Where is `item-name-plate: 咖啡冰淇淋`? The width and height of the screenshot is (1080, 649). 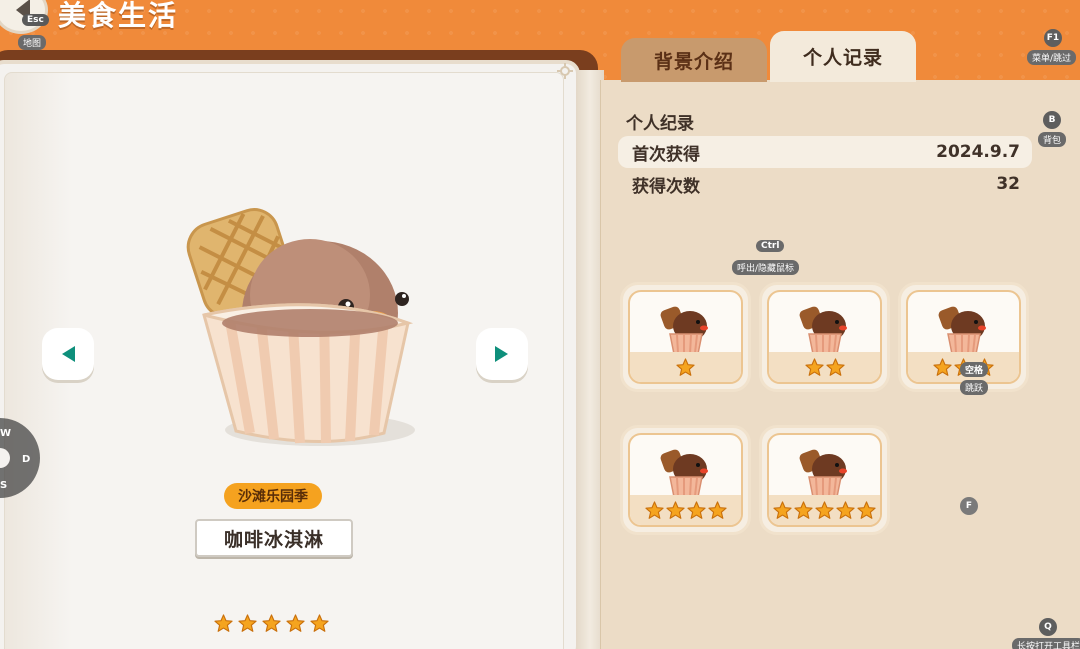 item-name-plate: 咖啡冰淇淋 is located at coordinates (274, 538).